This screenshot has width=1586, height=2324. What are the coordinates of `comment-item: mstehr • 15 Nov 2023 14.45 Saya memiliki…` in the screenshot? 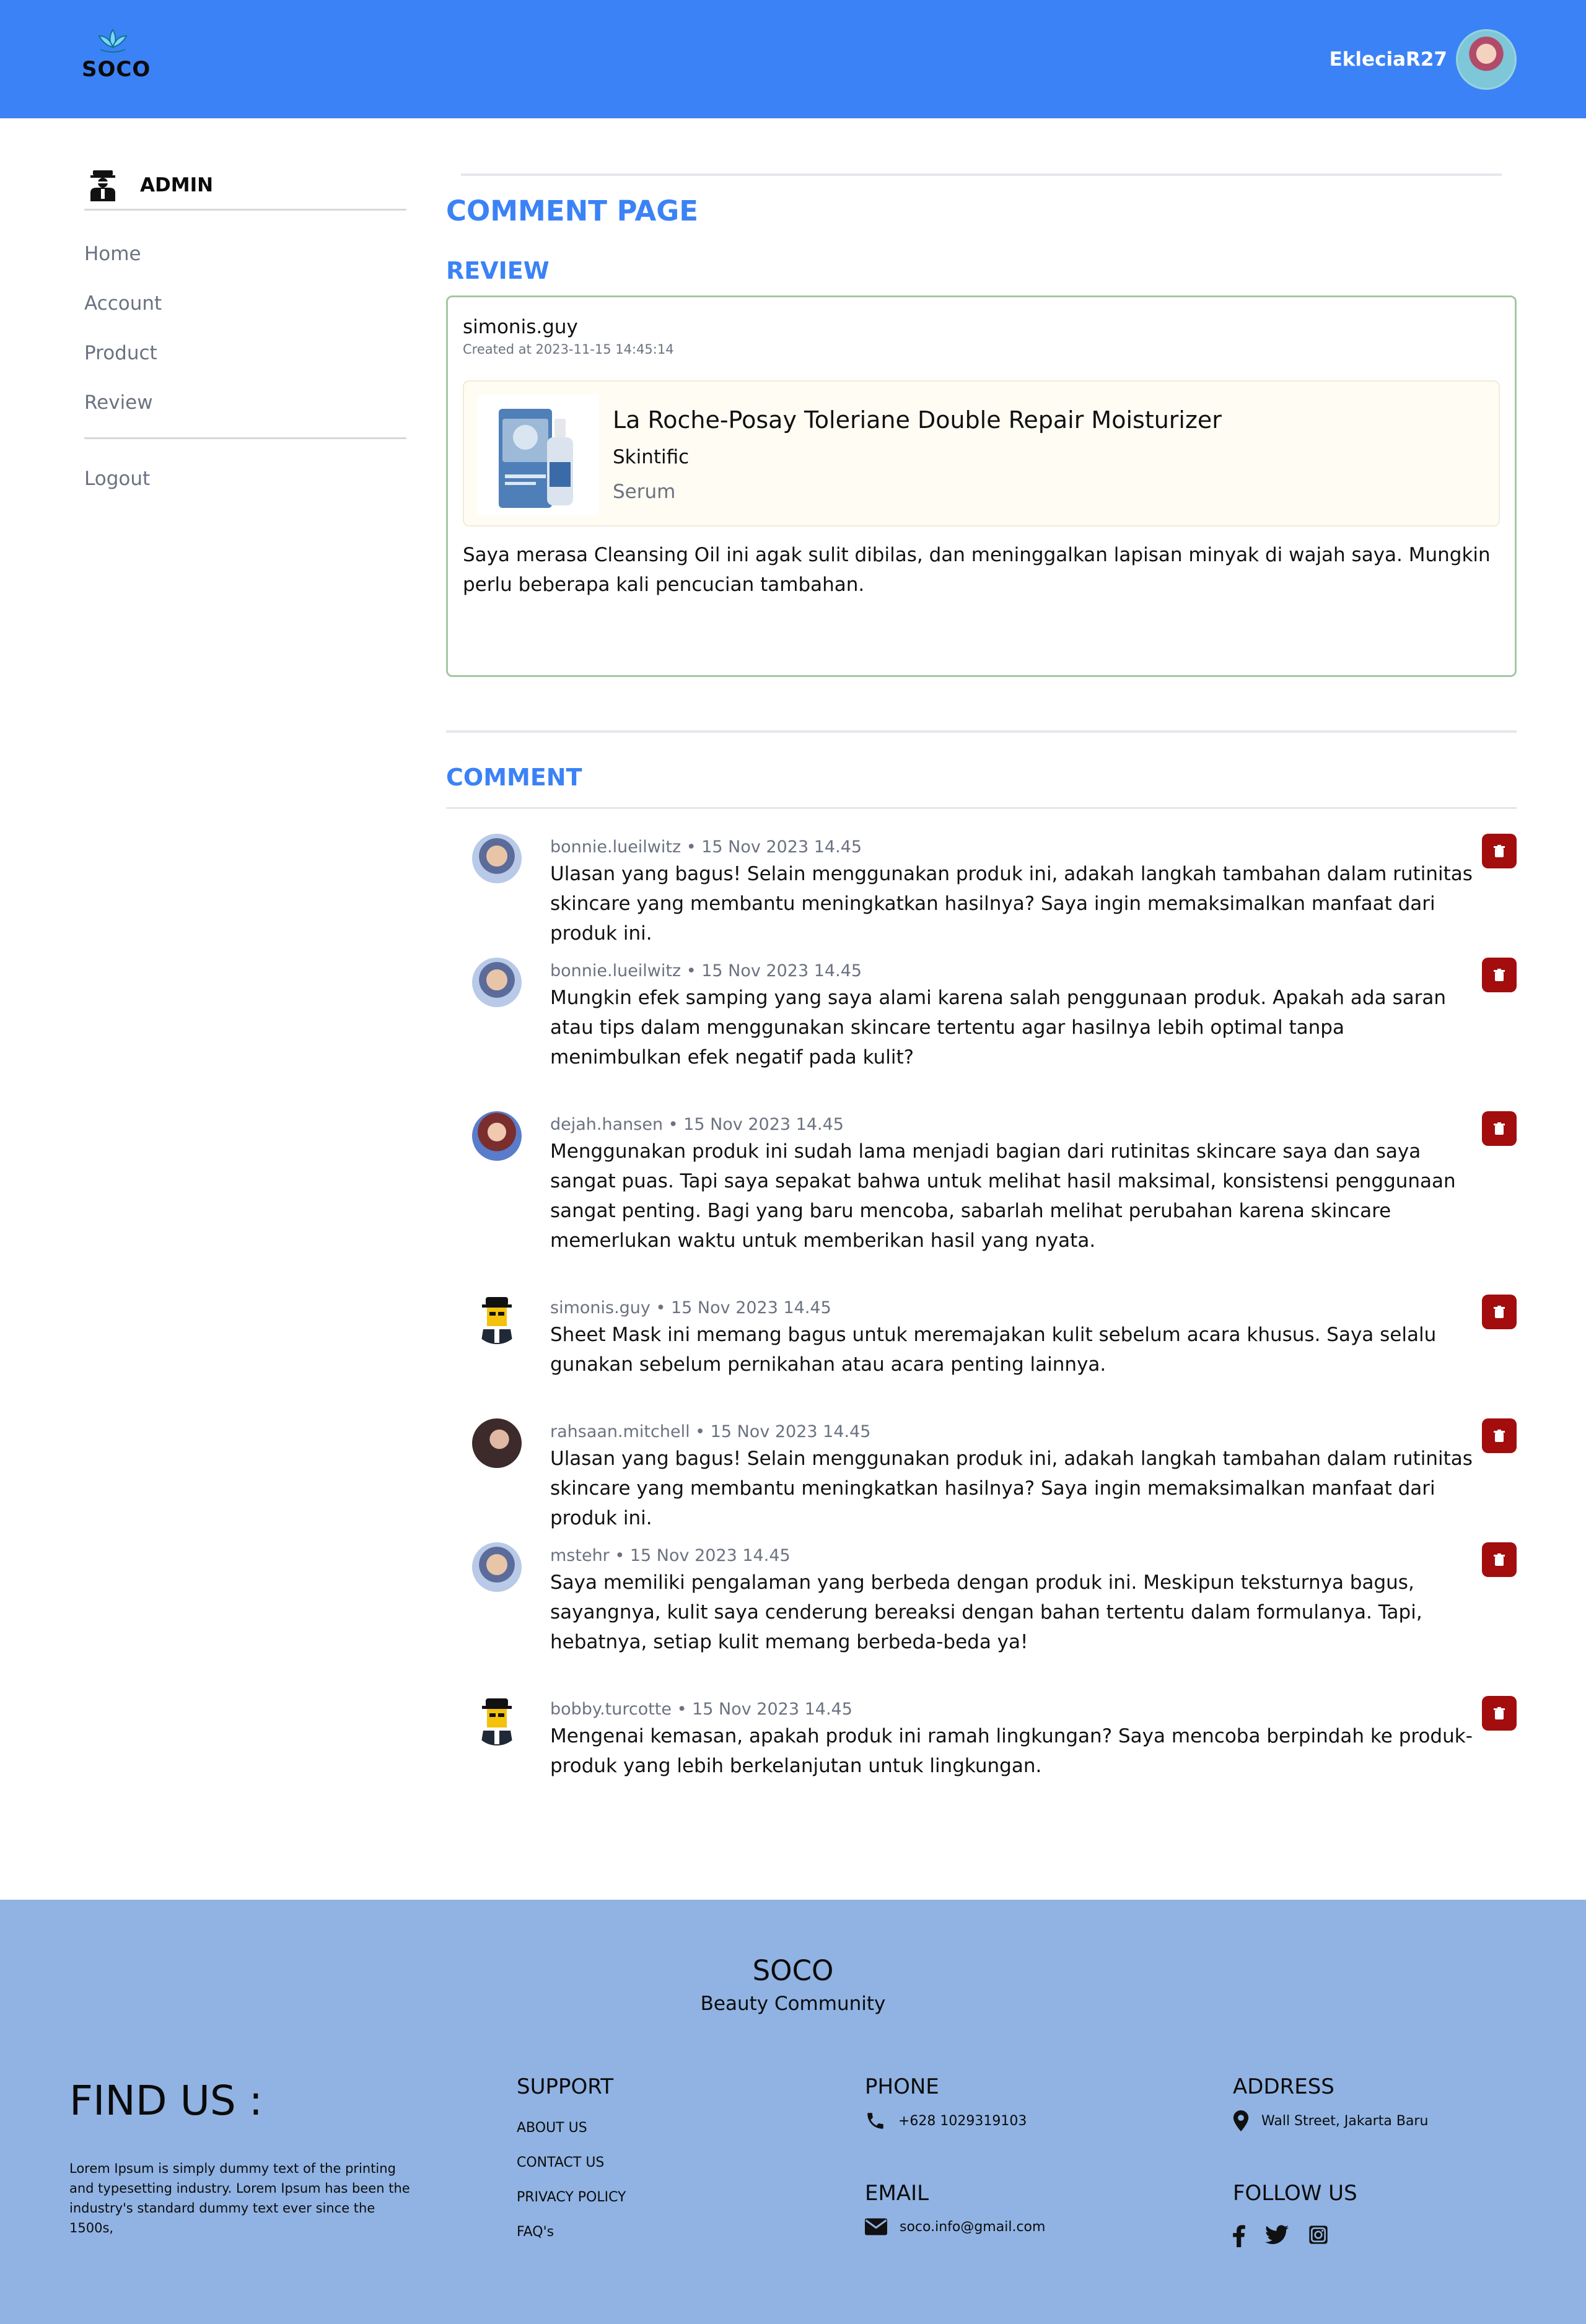 It's located at (981, 1619).